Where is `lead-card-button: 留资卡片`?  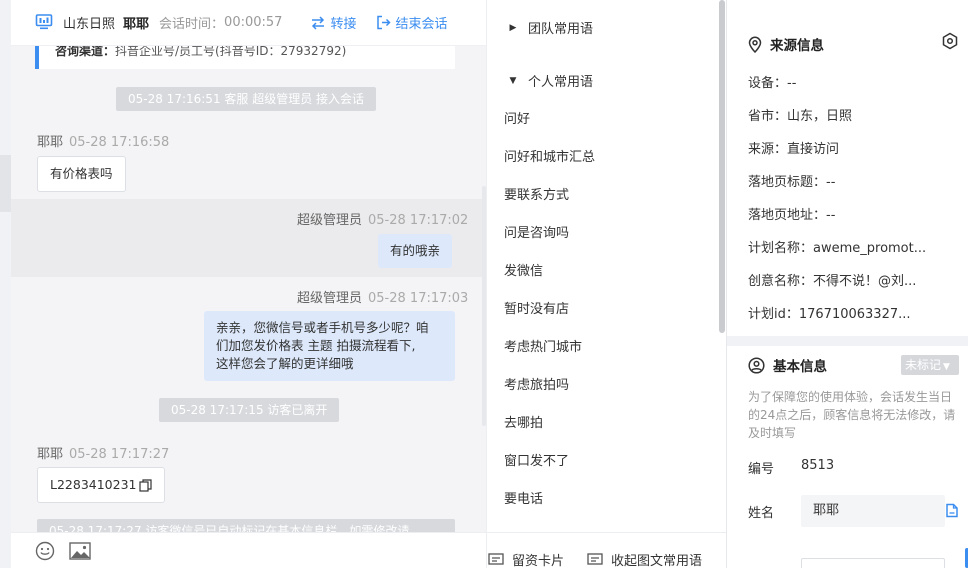 lead-card-button: 留资卡片 is located at coordinates (525, 559).